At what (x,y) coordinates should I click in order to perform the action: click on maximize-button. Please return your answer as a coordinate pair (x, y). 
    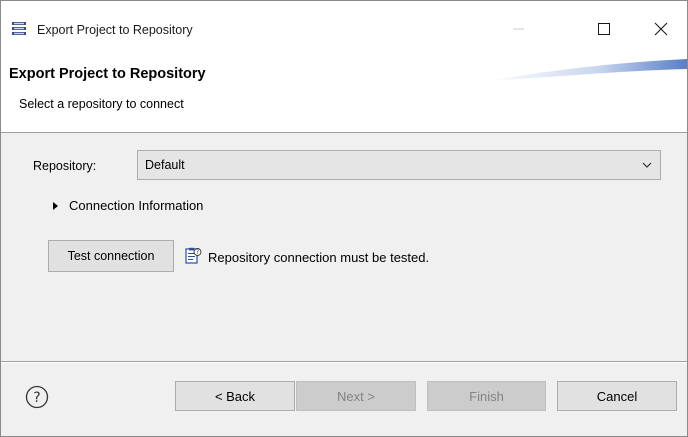
    Looking at the image, I should click on (604, 29).